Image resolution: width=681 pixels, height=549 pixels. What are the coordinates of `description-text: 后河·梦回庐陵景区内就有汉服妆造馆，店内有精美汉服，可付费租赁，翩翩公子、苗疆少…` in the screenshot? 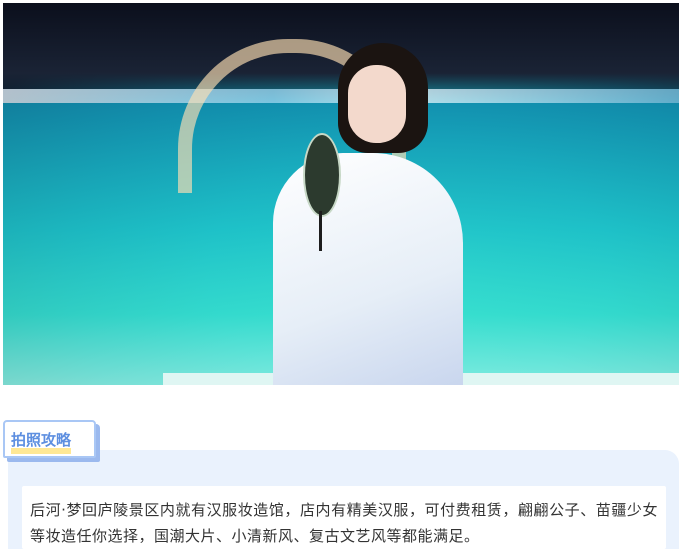 It's located at (344, 523).